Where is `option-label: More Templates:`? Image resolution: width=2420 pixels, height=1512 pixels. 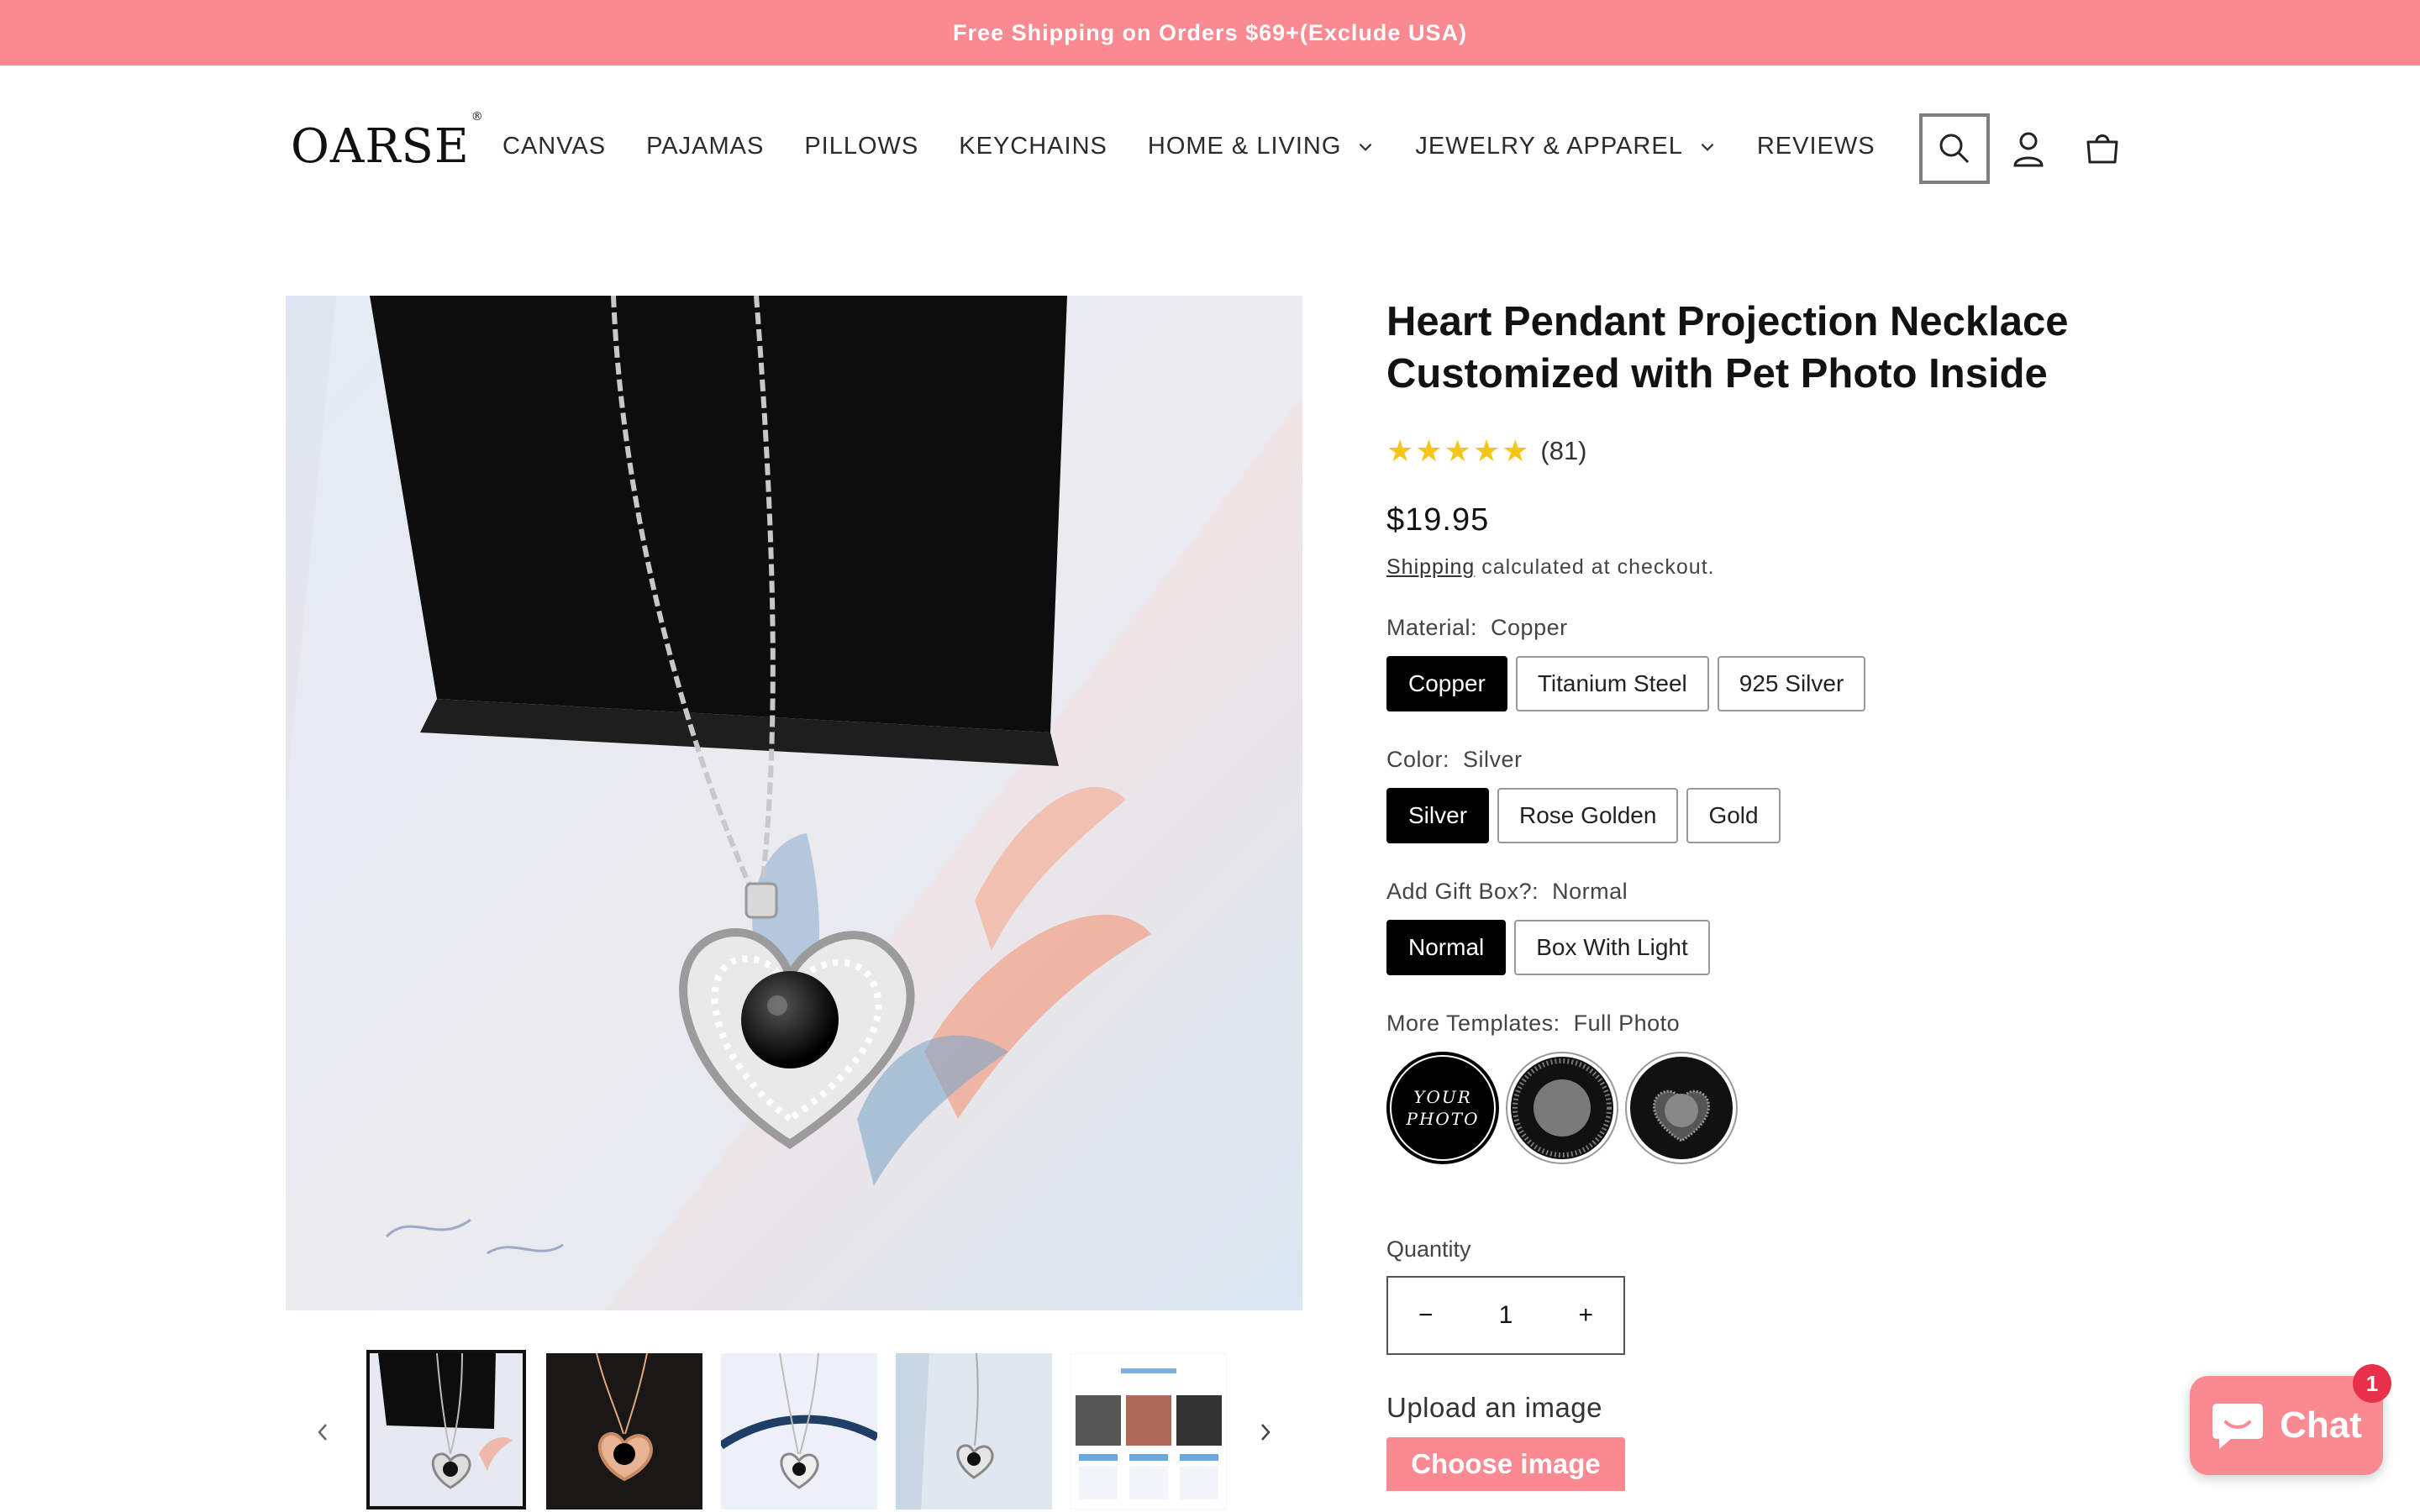 option-label: More Templates: is located at coordinates (1473, 1023).